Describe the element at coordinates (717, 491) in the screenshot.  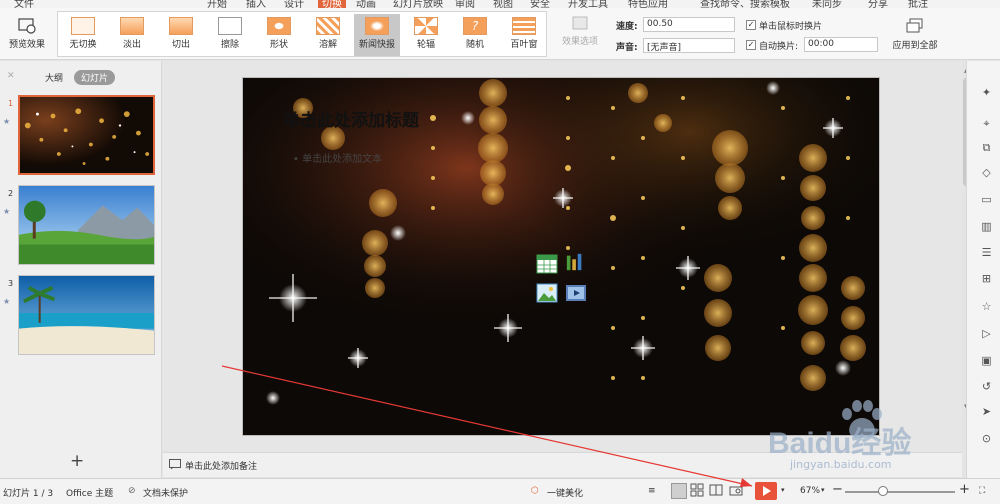
I see `reading-view-button` at that location.